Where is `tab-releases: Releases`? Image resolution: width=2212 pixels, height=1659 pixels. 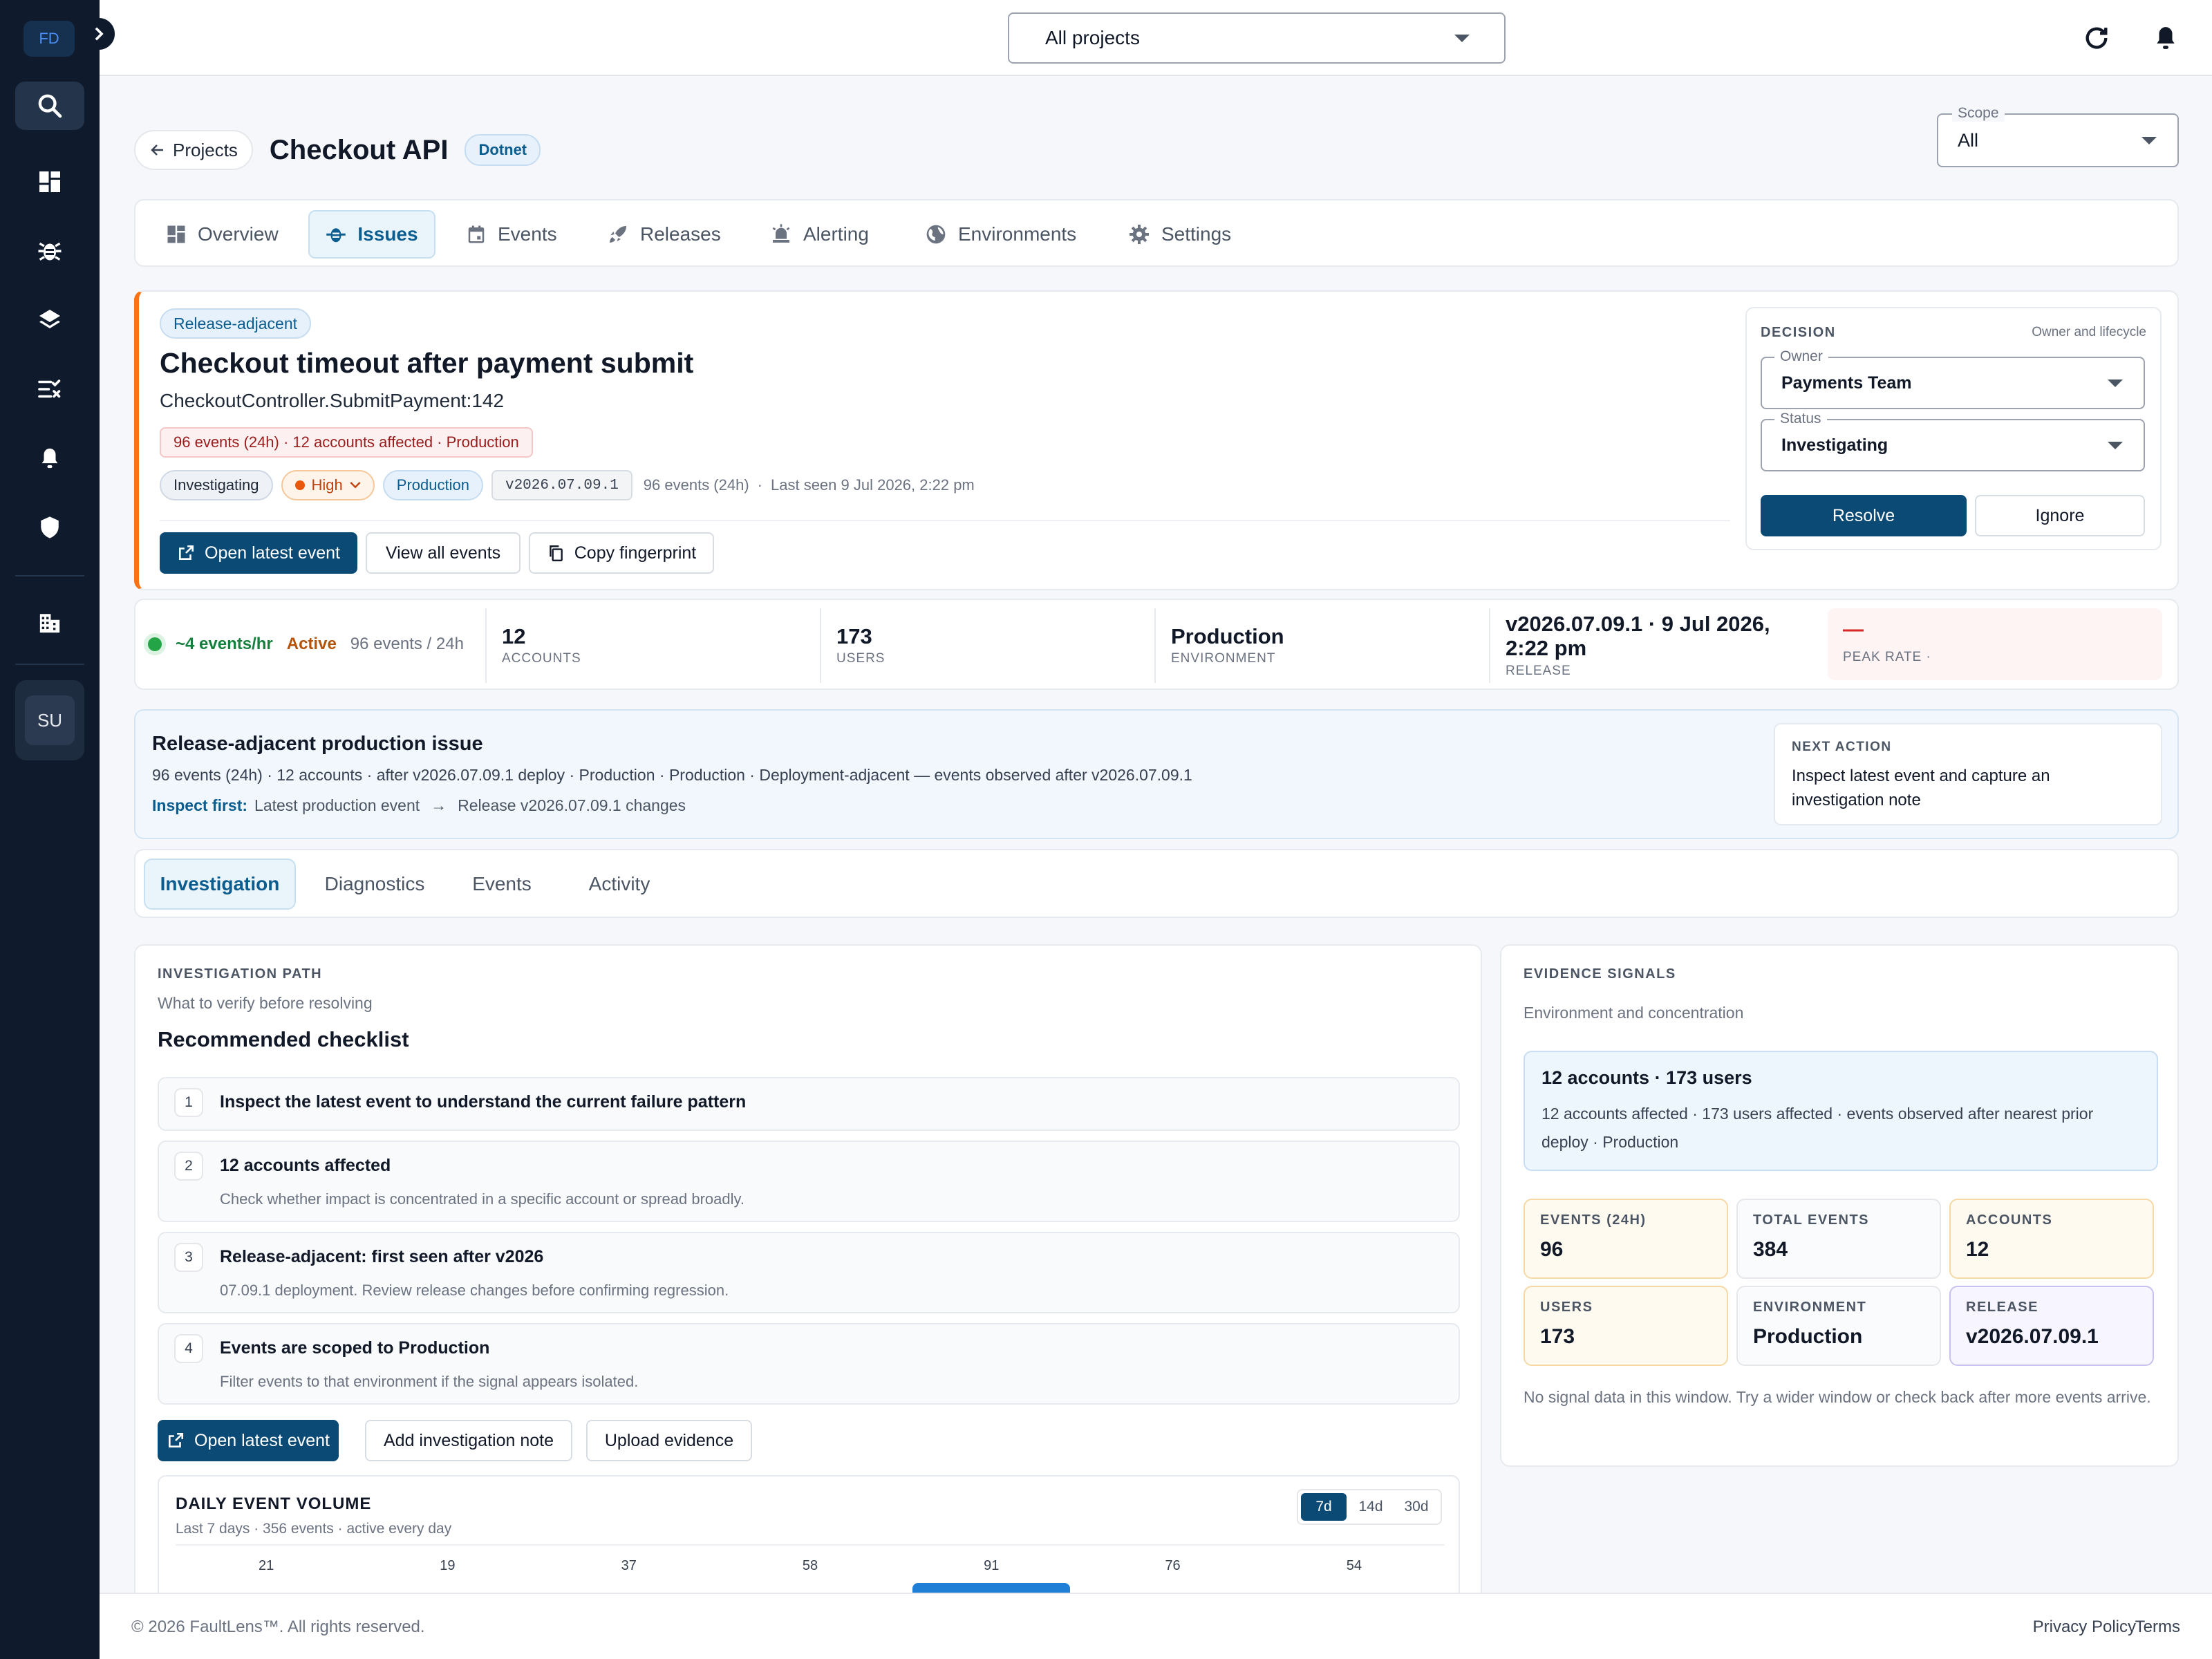
tab-releases: Releases is located at coordinates (664, 235).